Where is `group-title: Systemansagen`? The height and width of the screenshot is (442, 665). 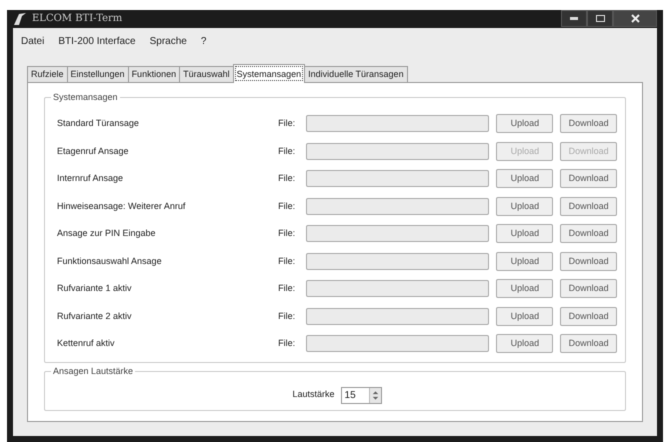 group-title: Systemansagen is located at coordinates (85, 97).